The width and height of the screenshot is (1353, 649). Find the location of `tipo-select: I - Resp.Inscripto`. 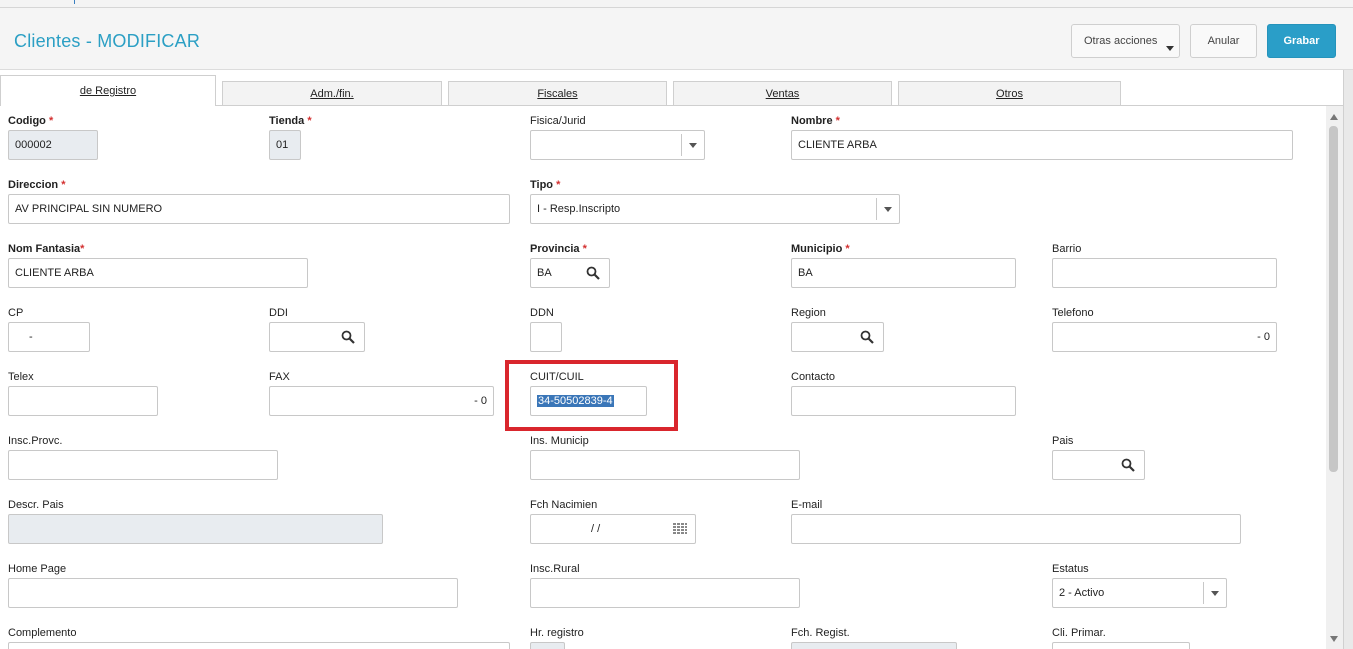

tipo-select: I - Resp.Inscripto is located at coordinates (715, 209).